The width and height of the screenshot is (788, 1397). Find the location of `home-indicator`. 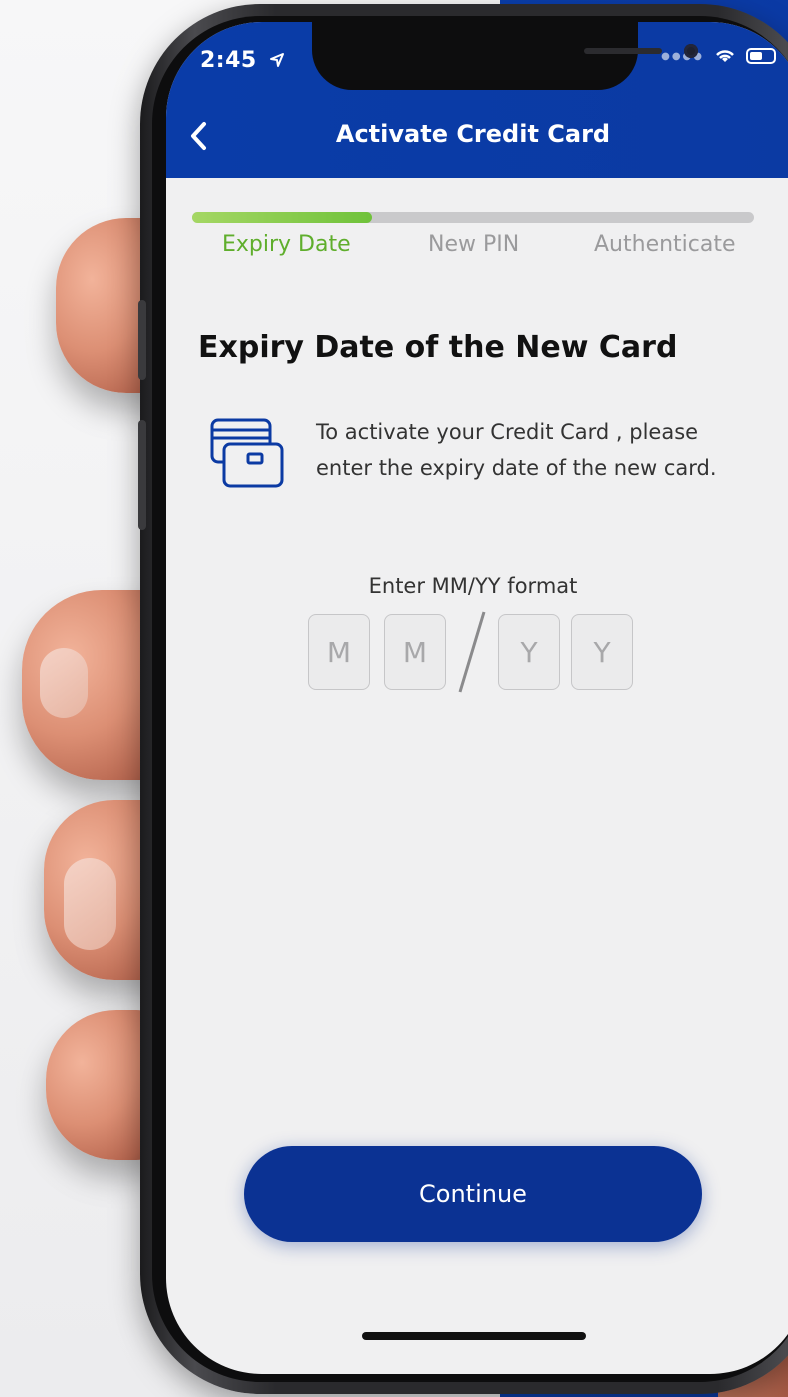

home-indicator is located at coordinates (474, 1336).